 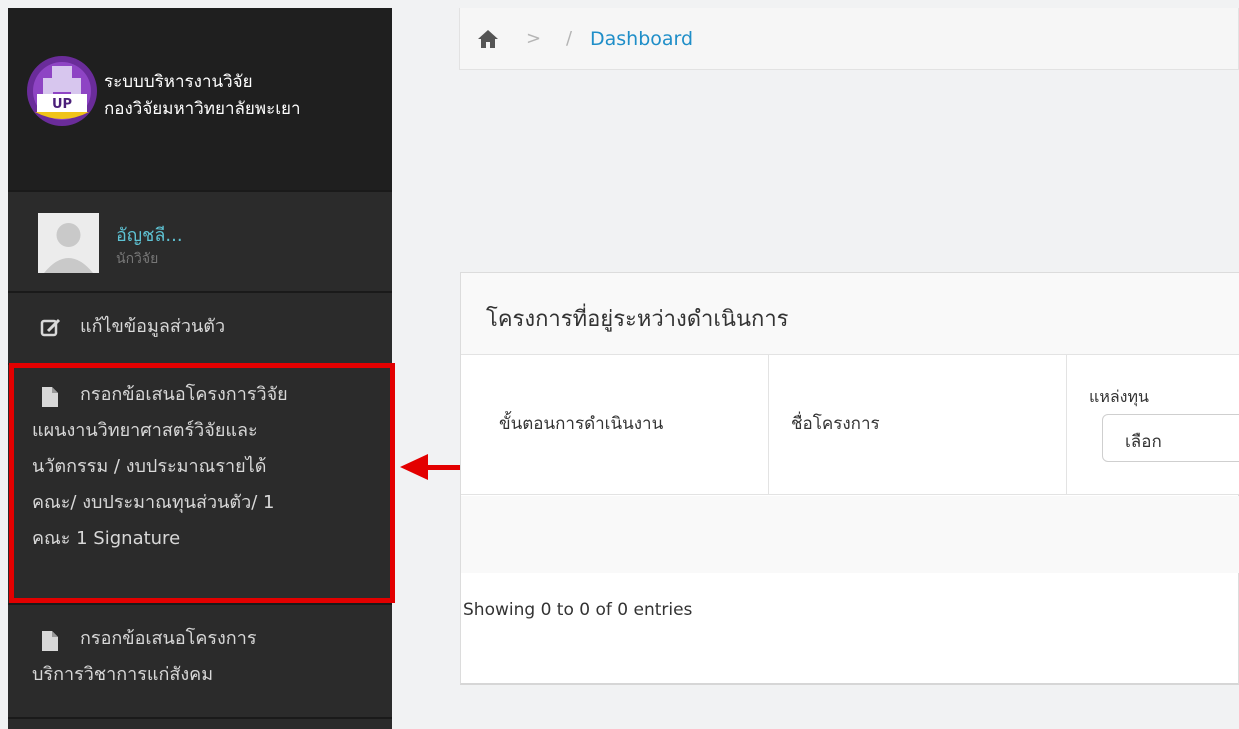 What do you see at coordinates (50, 327) in the screenshot?
I see `edit-icon` at bounding box center [50, 327].